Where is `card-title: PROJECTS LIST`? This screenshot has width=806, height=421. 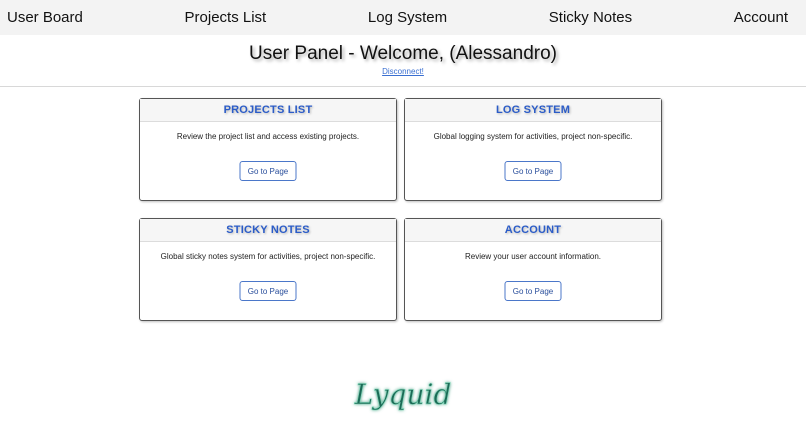 card-title: PROJECTS LIST is located at coordinates (268, 110).